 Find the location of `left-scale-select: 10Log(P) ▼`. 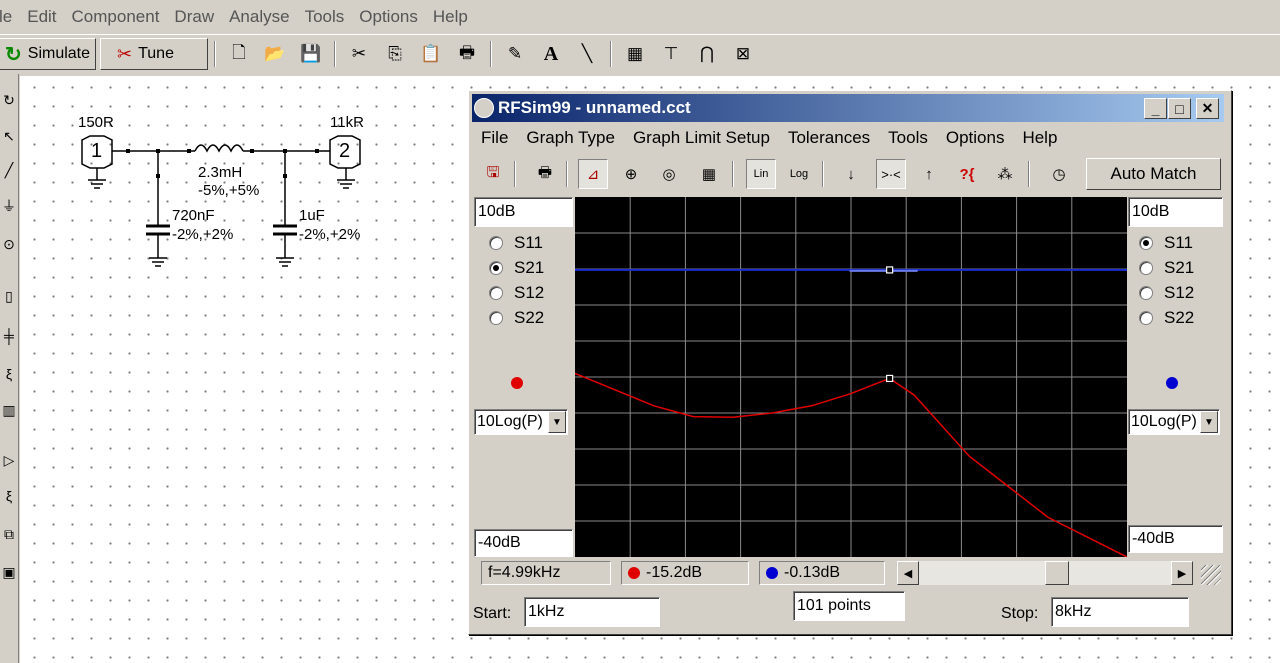

left-scale-select: 10Log(P) ▼ is located at coordinates (521, 422).